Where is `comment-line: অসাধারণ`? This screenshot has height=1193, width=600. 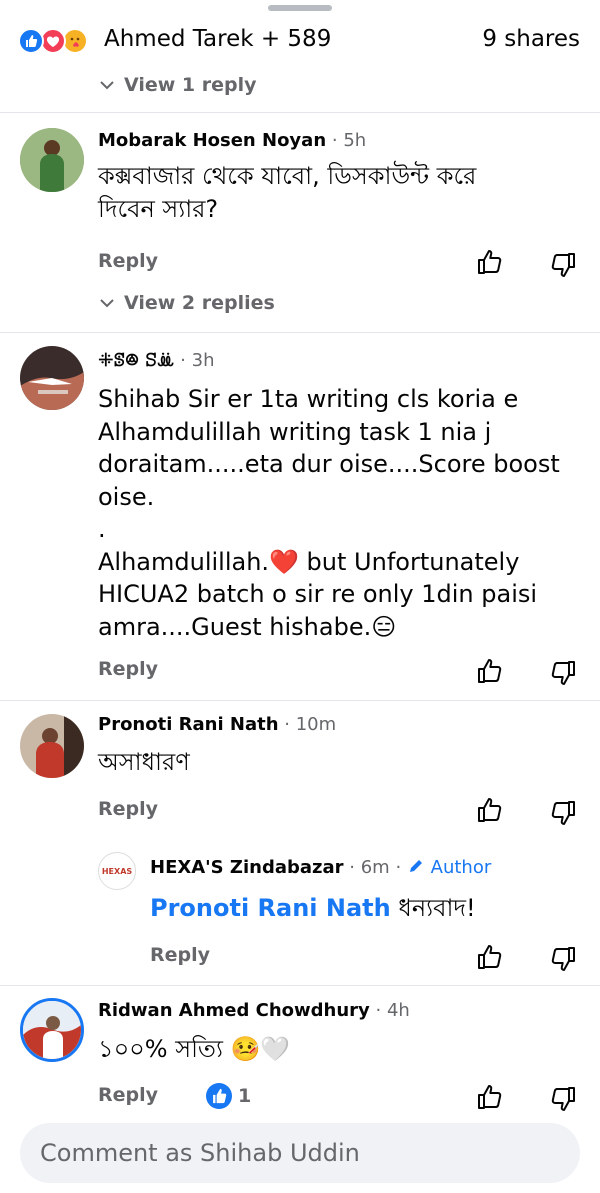
comment-line: অসাধারণ is located at coordinates (144, 762).